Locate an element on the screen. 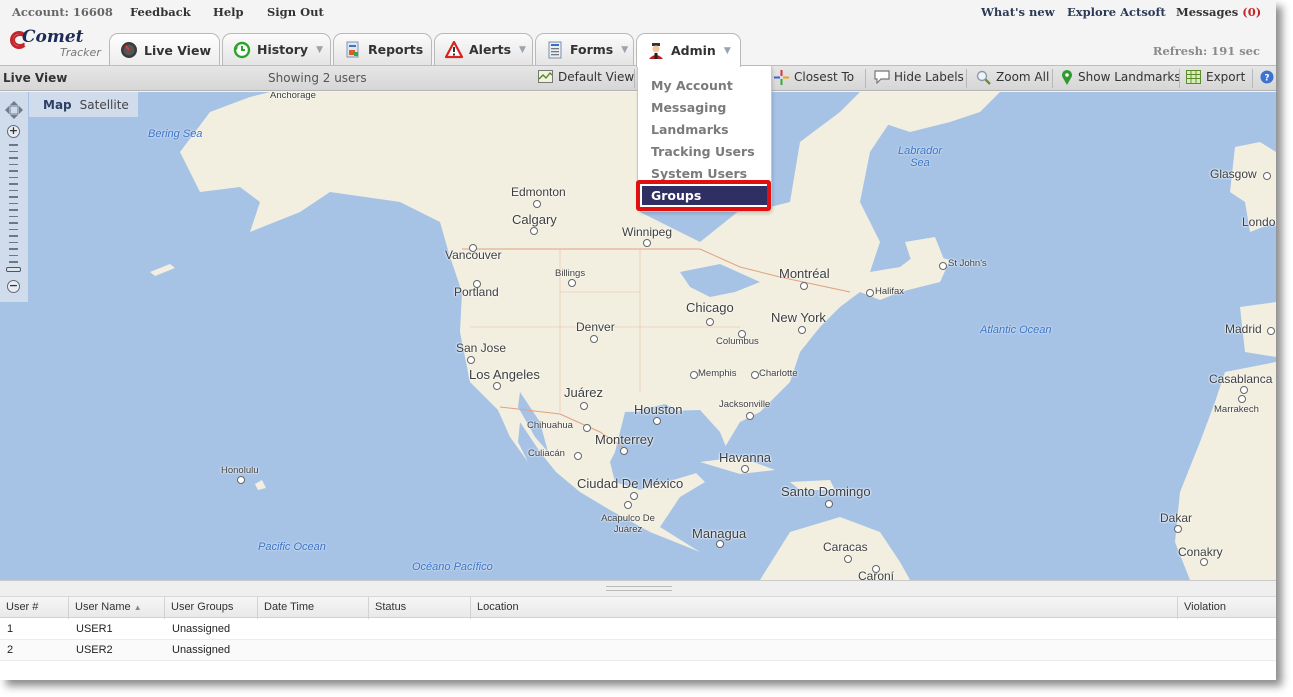  pan-arrows-icon is located at coordinates (14, 110).